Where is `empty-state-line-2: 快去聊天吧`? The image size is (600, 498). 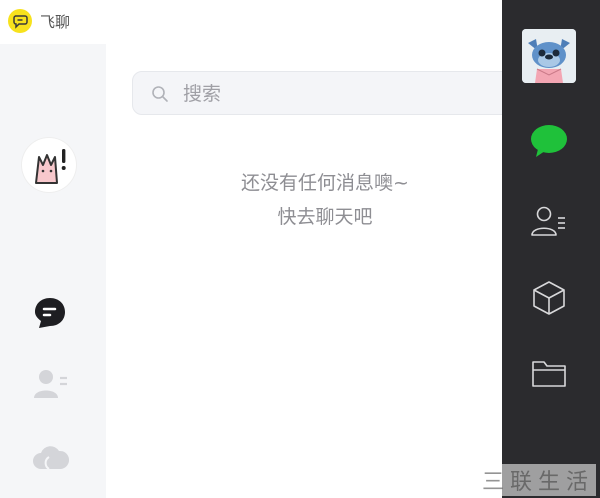
empty-state-line-2: 快去聊天吧 is located at coordinates (325, 217).